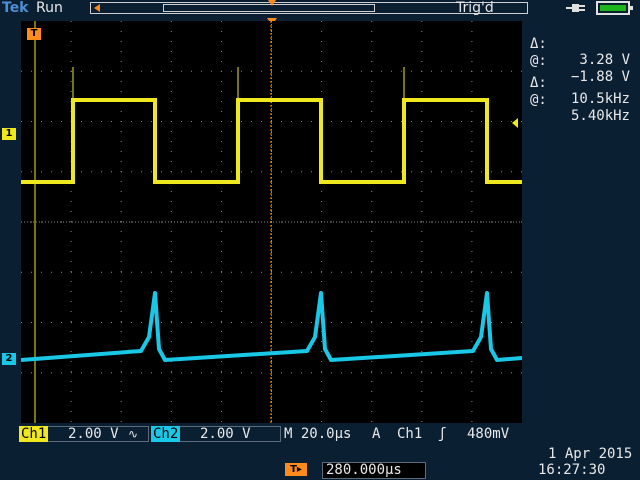 The height and width of the screenshot is (480, 640). I want to click on trigger-source: Ch1, so click(409, 434).